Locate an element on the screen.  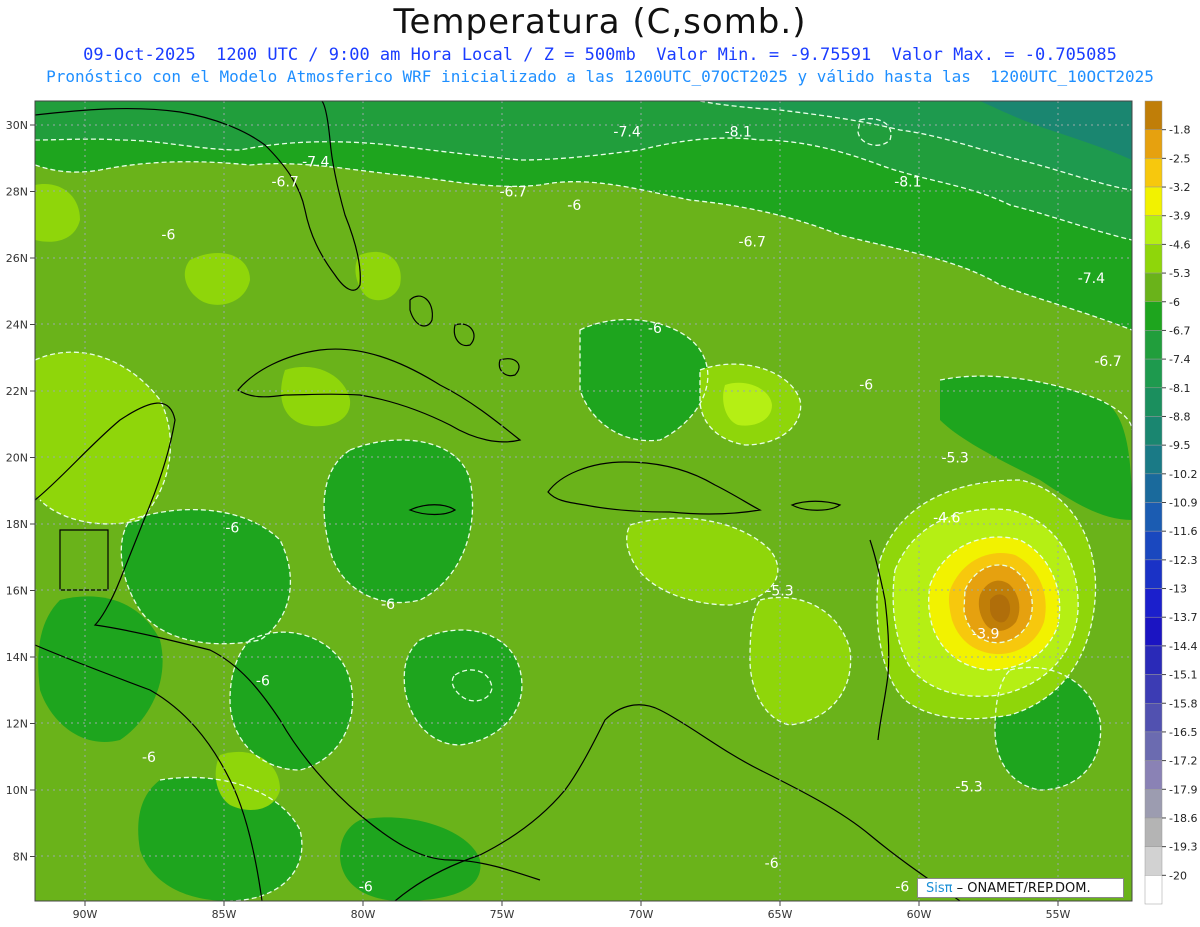
lat-tick-label: 22N is located at coordinates (17, 391).